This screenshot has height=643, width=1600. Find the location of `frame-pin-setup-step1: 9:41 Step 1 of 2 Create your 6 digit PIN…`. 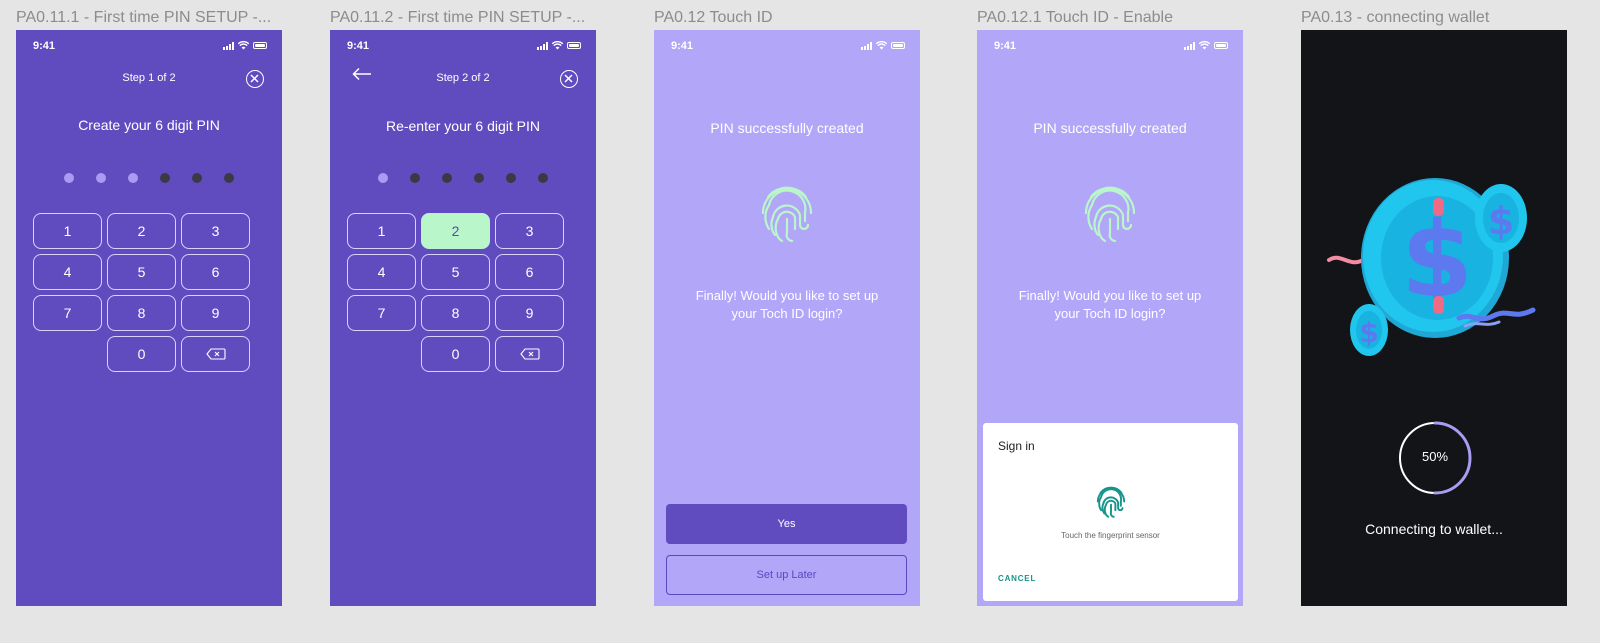

frame-pin-setup-step1: 9:41 Step 1 of 2 Create your 6 digit PIN… is located at coordinates (149, 318).